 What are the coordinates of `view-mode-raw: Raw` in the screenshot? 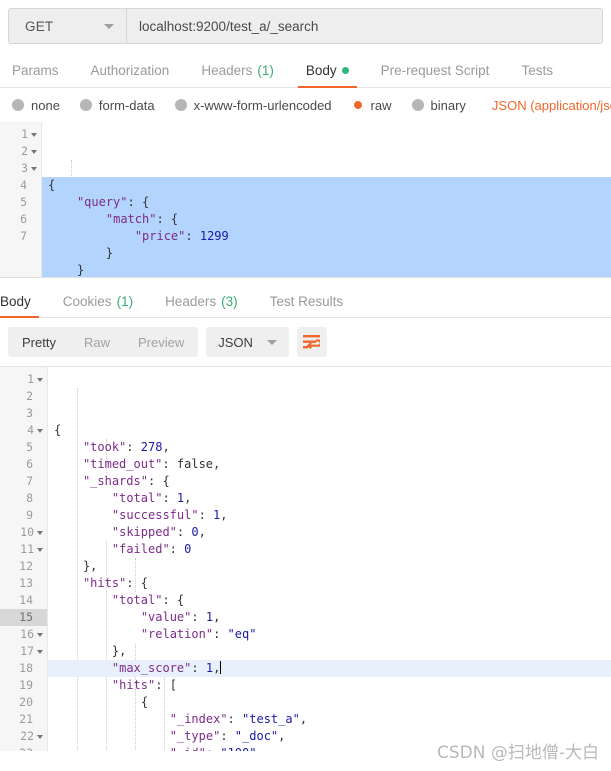 It's located at (97, 342).